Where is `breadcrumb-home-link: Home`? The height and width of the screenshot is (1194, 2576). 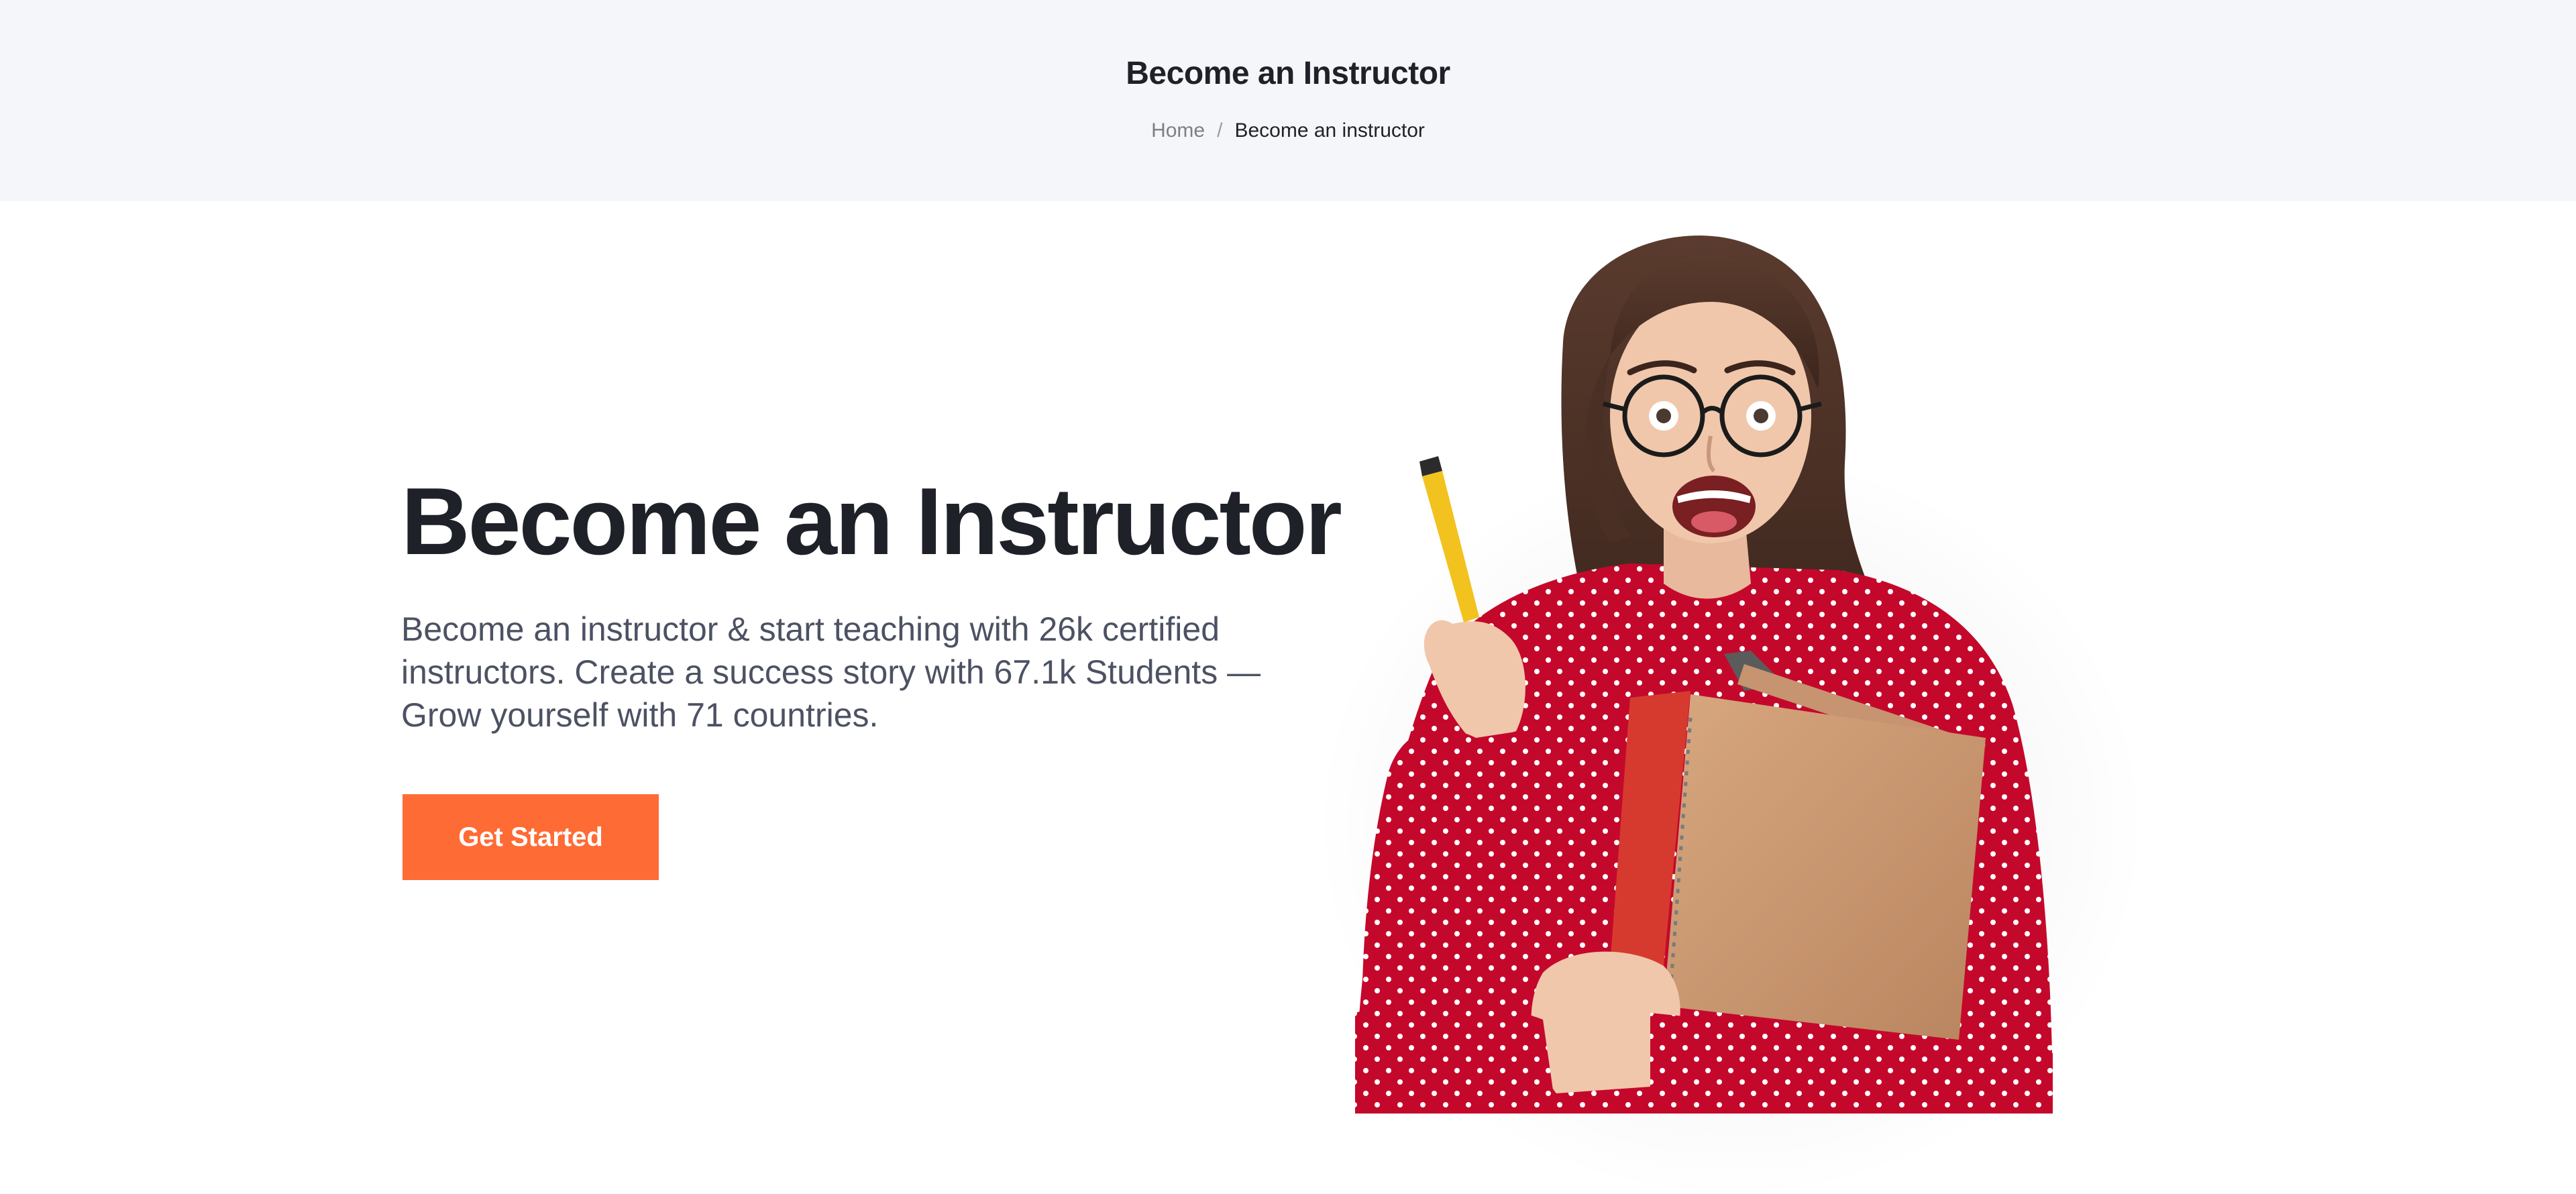
breadcrumb-home-link: Home is located at coordinates (1178, 130).